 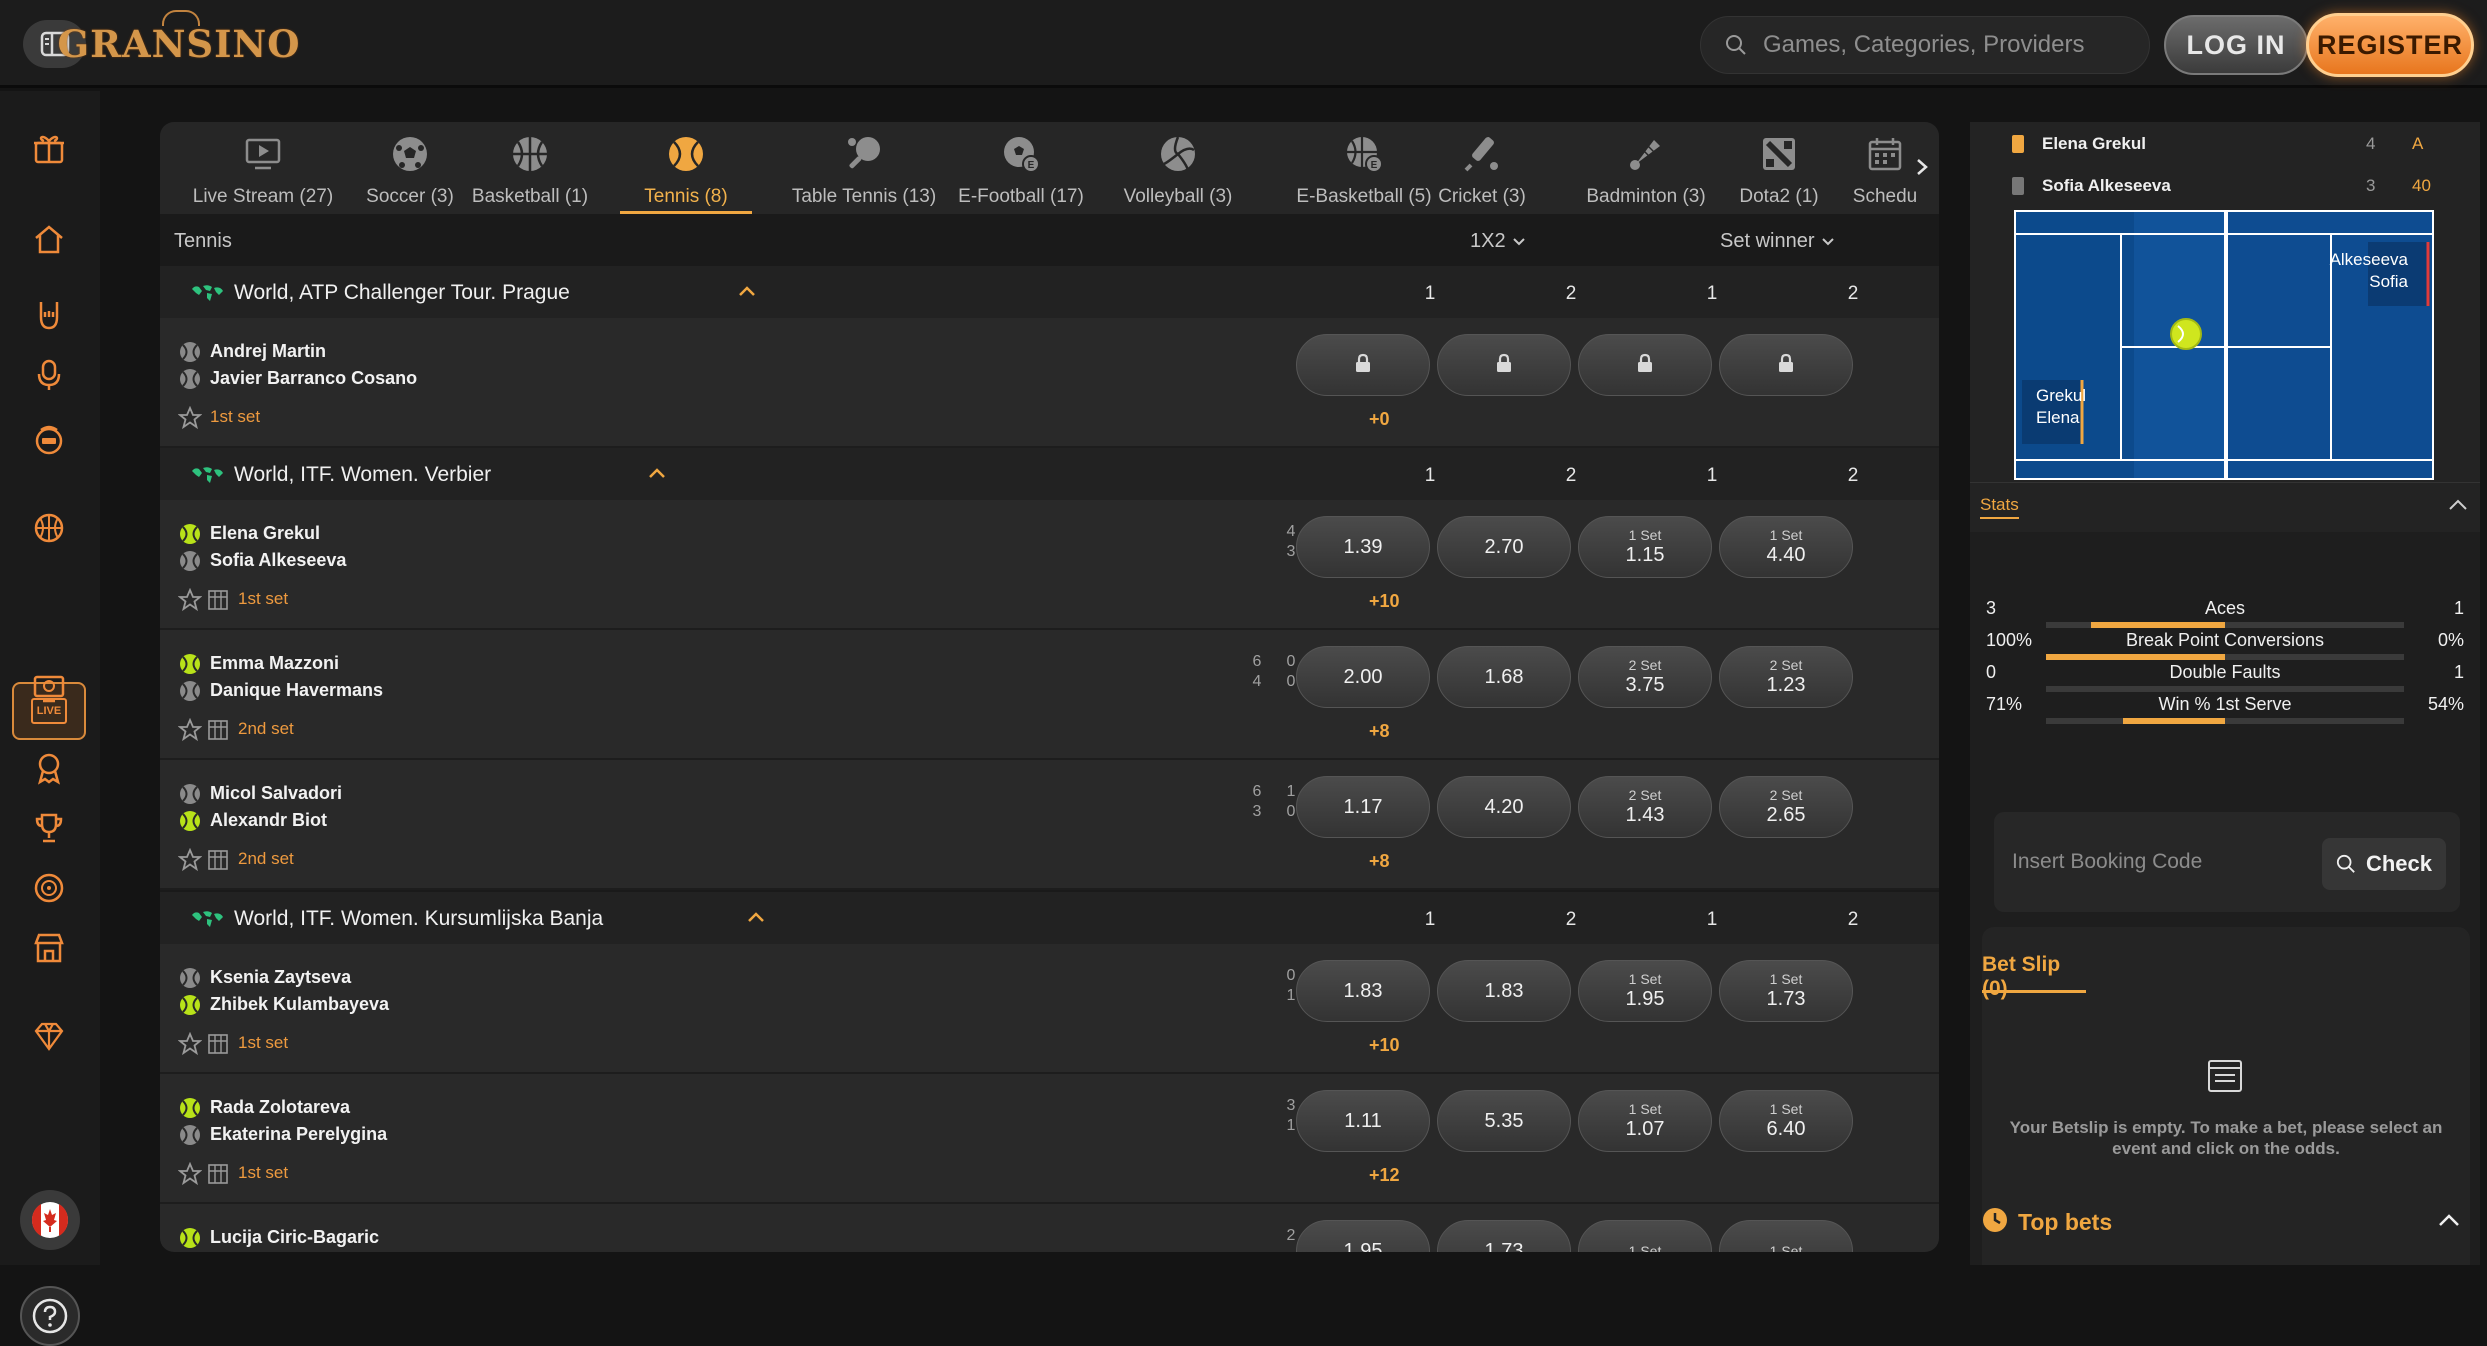 I want to click on tabs-scroll-right-button, so click(x=1922, y=167).